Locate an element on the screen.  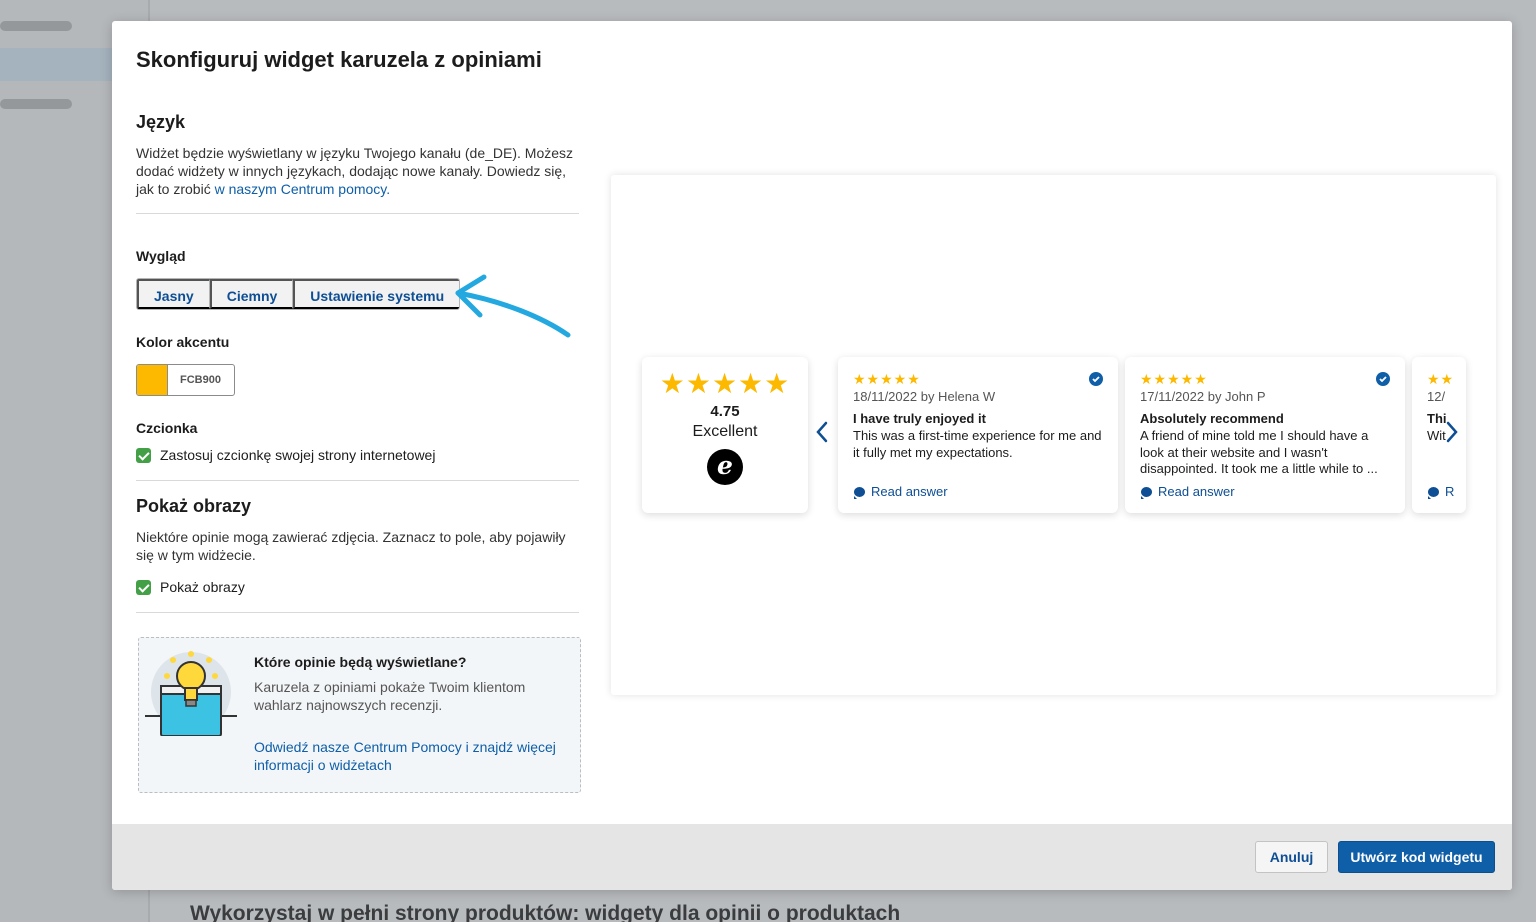
chevron-left-icon is located at coordinates (822, 432).